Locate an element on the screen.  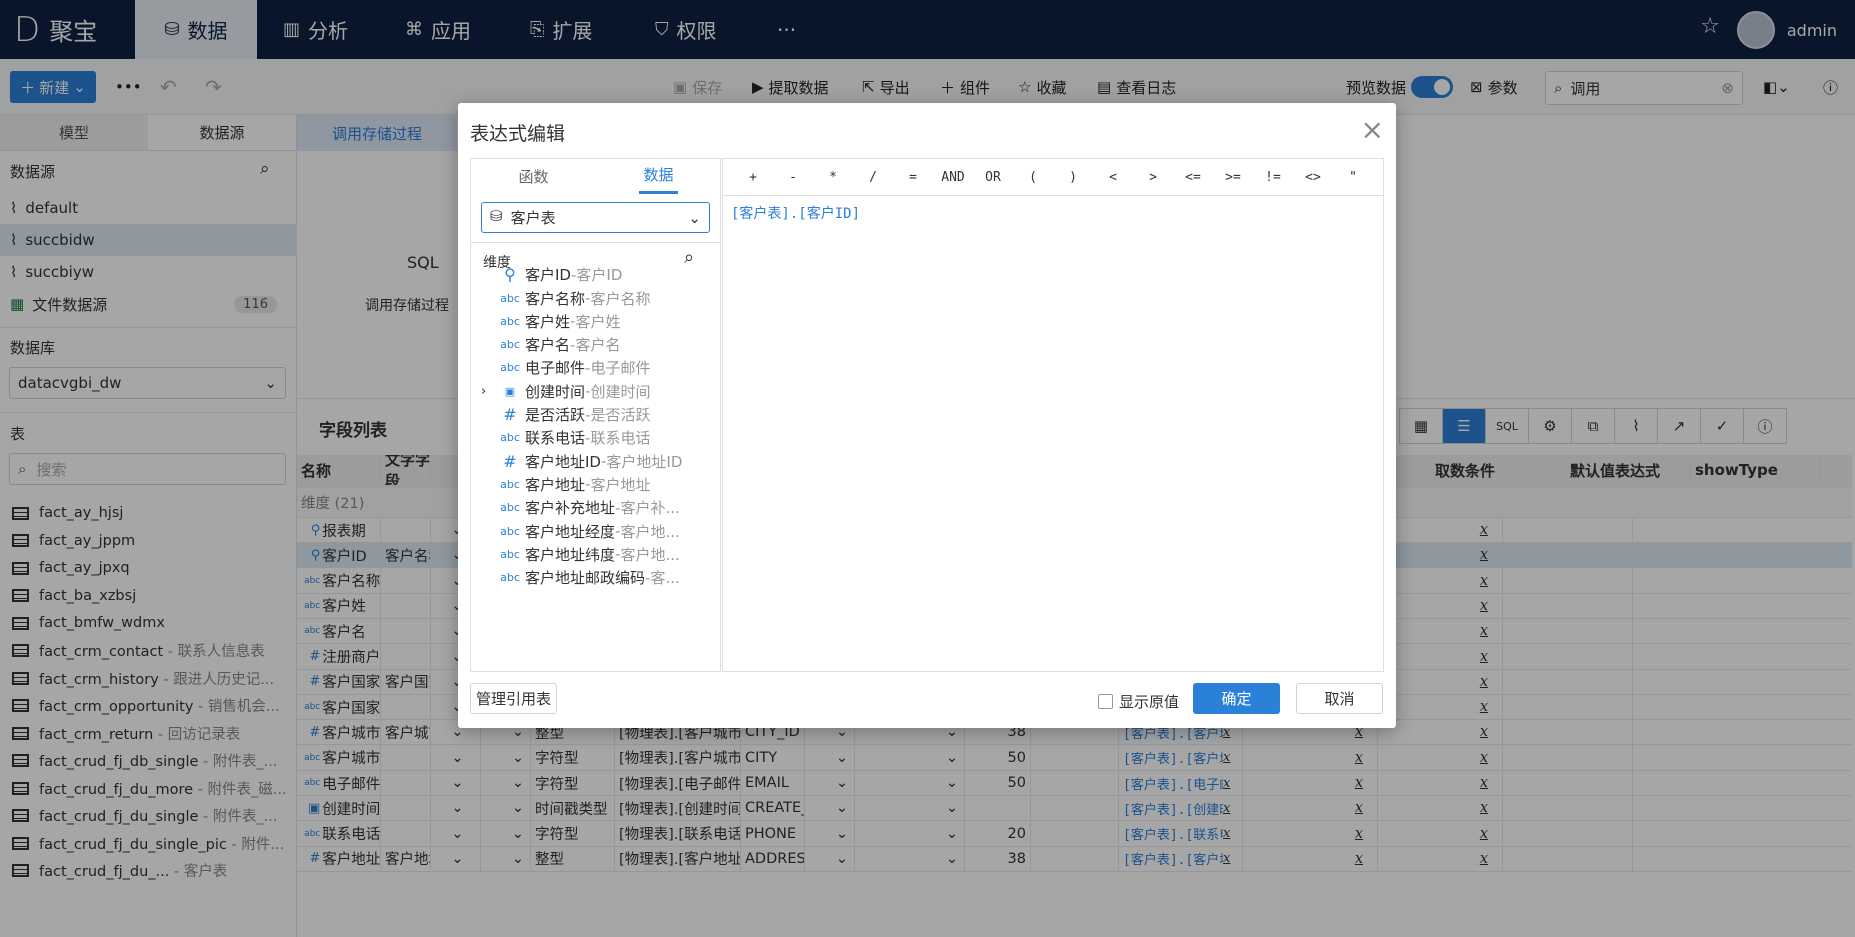
field-name: 客户地址邮政编码 is located at coordinates (585, 578).